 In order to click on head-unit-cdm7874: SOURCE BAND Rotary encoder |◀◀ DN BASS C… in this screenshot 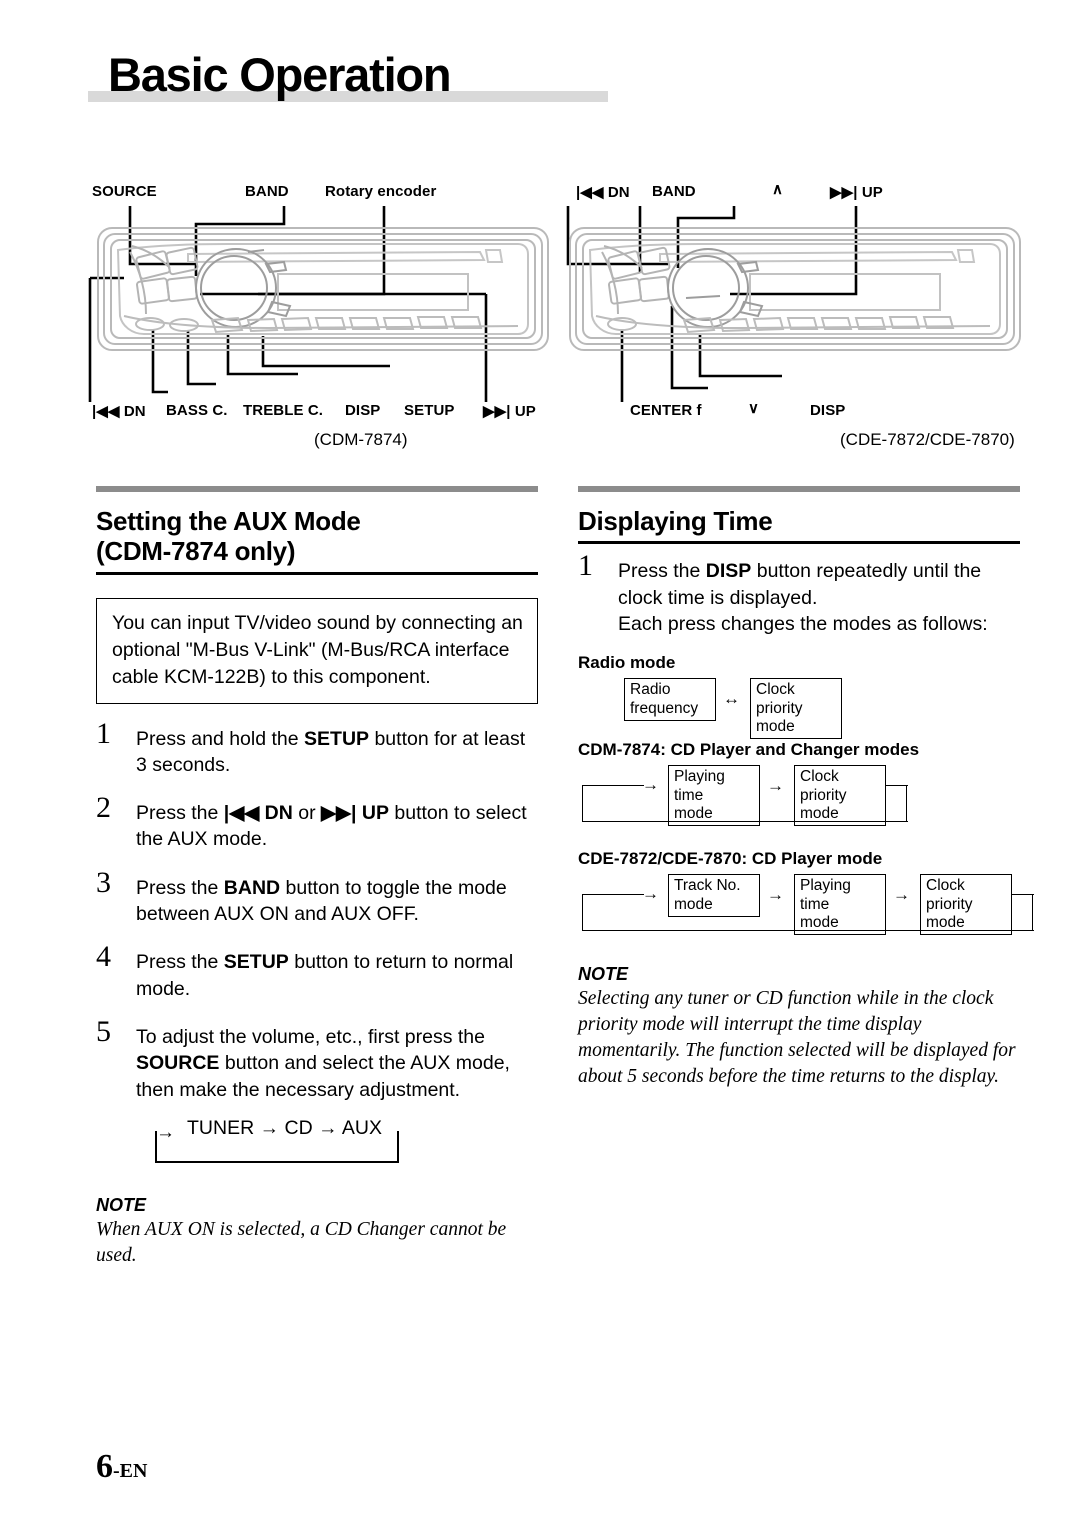, I will do `click(323, 314)`.